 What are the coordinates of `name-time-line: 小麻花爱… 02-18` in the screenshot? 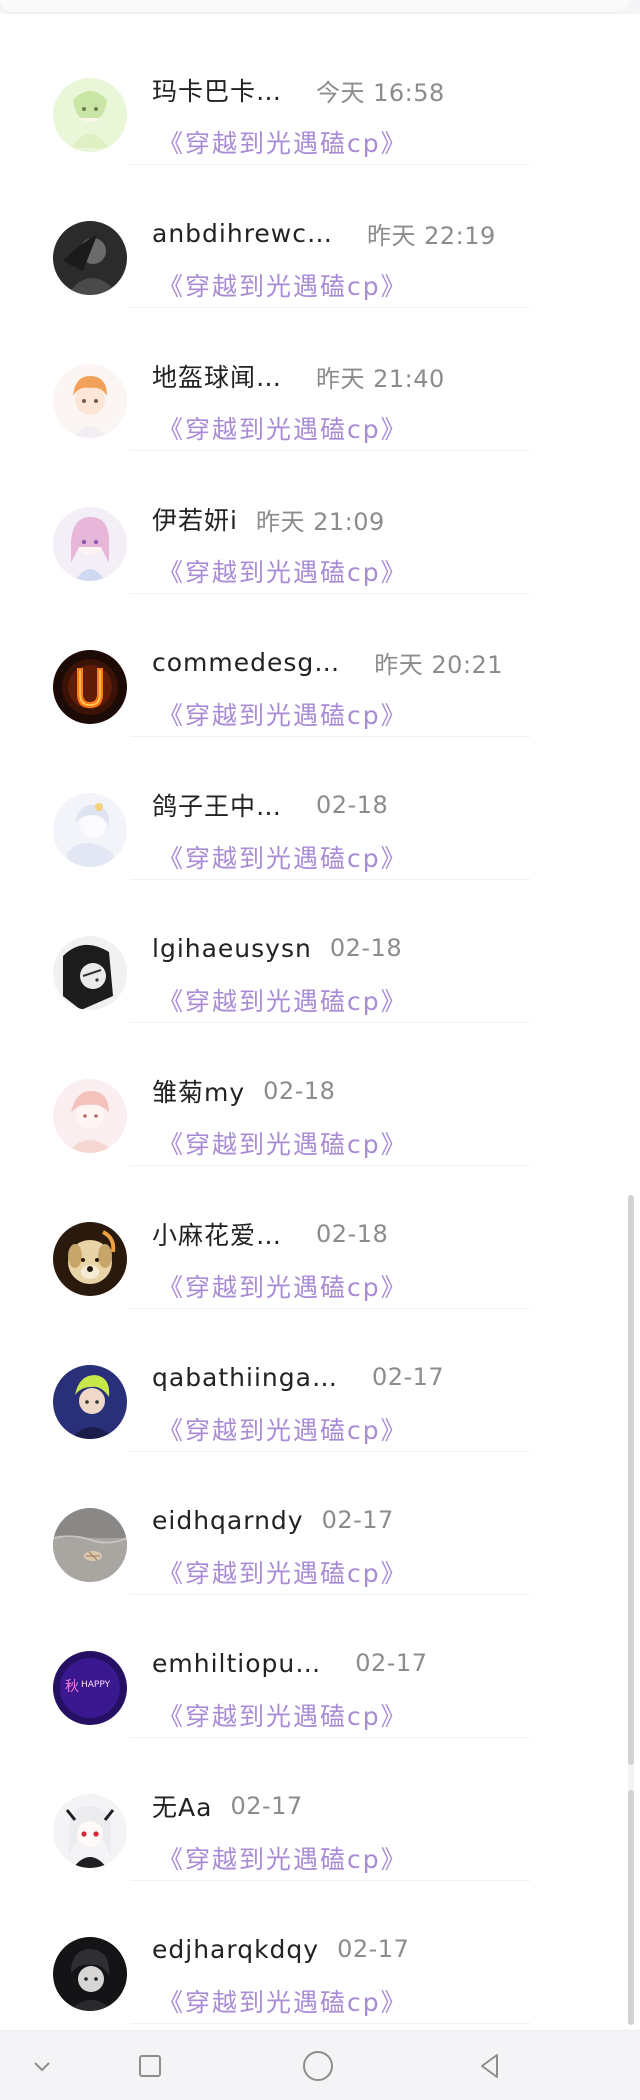 It's located at (270, 1234).